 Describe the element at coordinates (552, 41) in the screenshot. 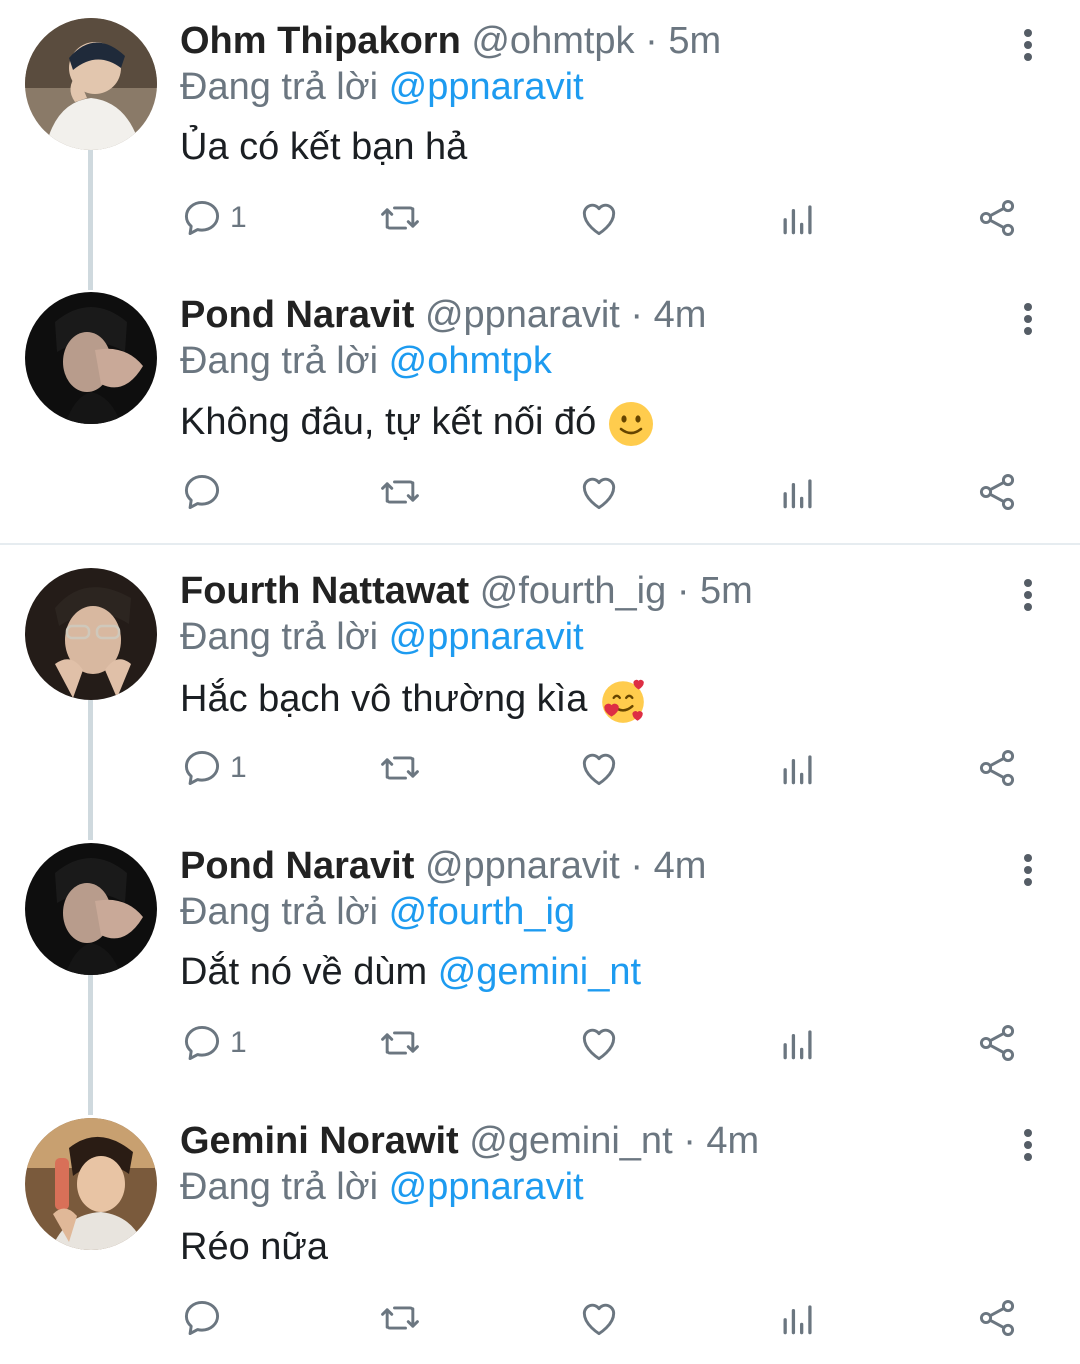

I see `handle: @ohmtpk` at that location.